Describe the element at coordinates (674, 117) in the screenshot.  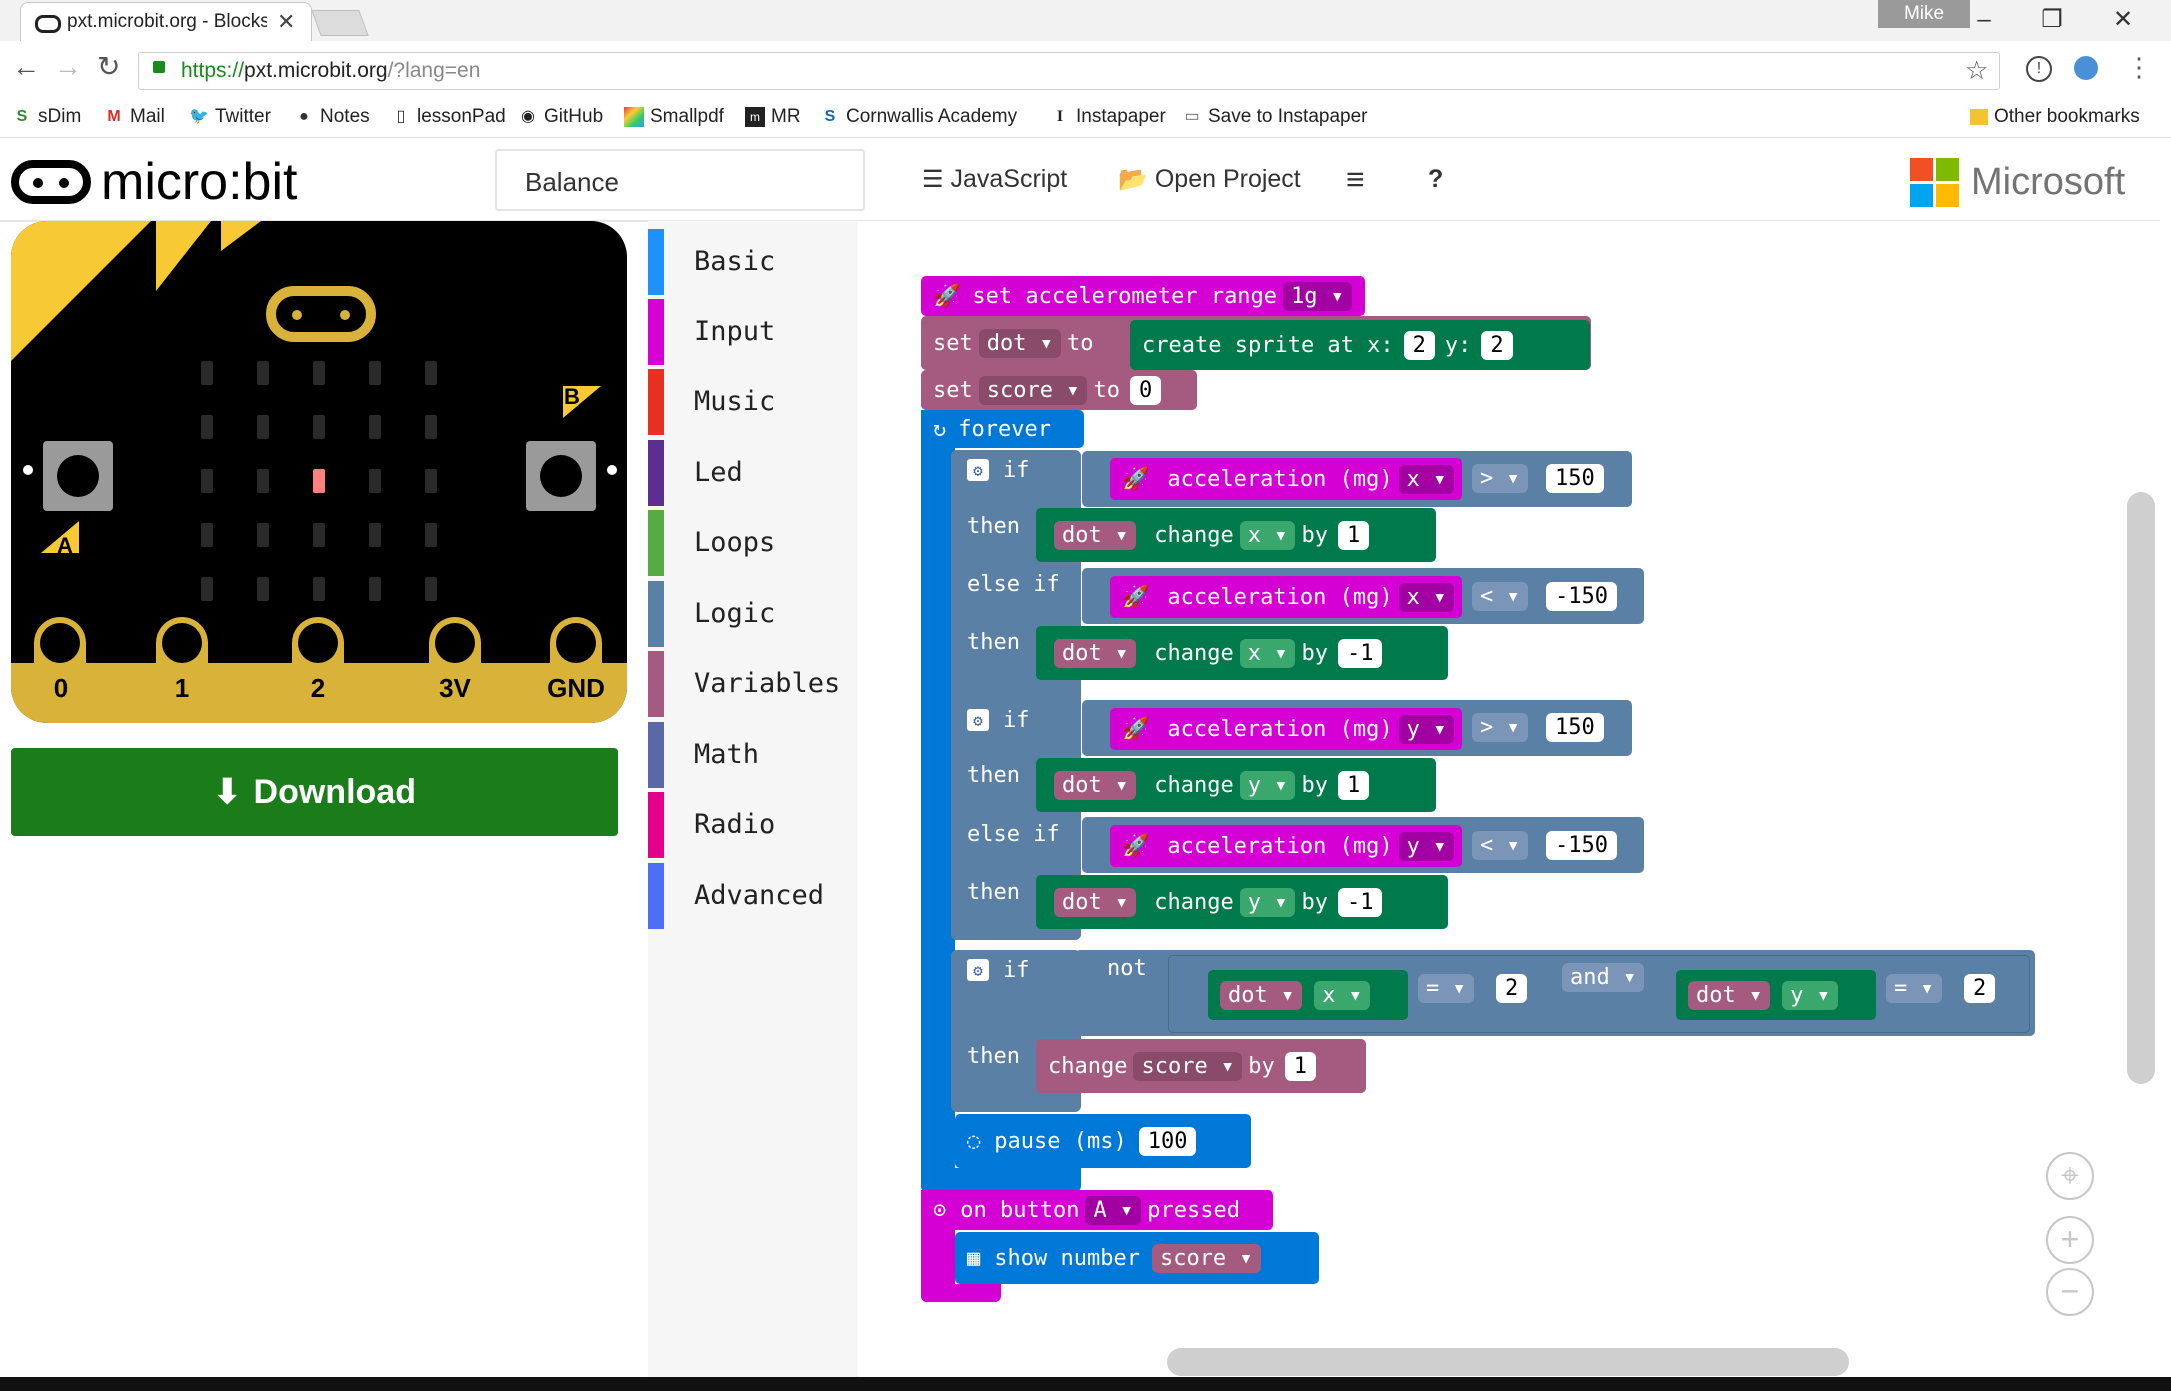
I see `bookmark-smallpdf: Smallpdf` at that location.